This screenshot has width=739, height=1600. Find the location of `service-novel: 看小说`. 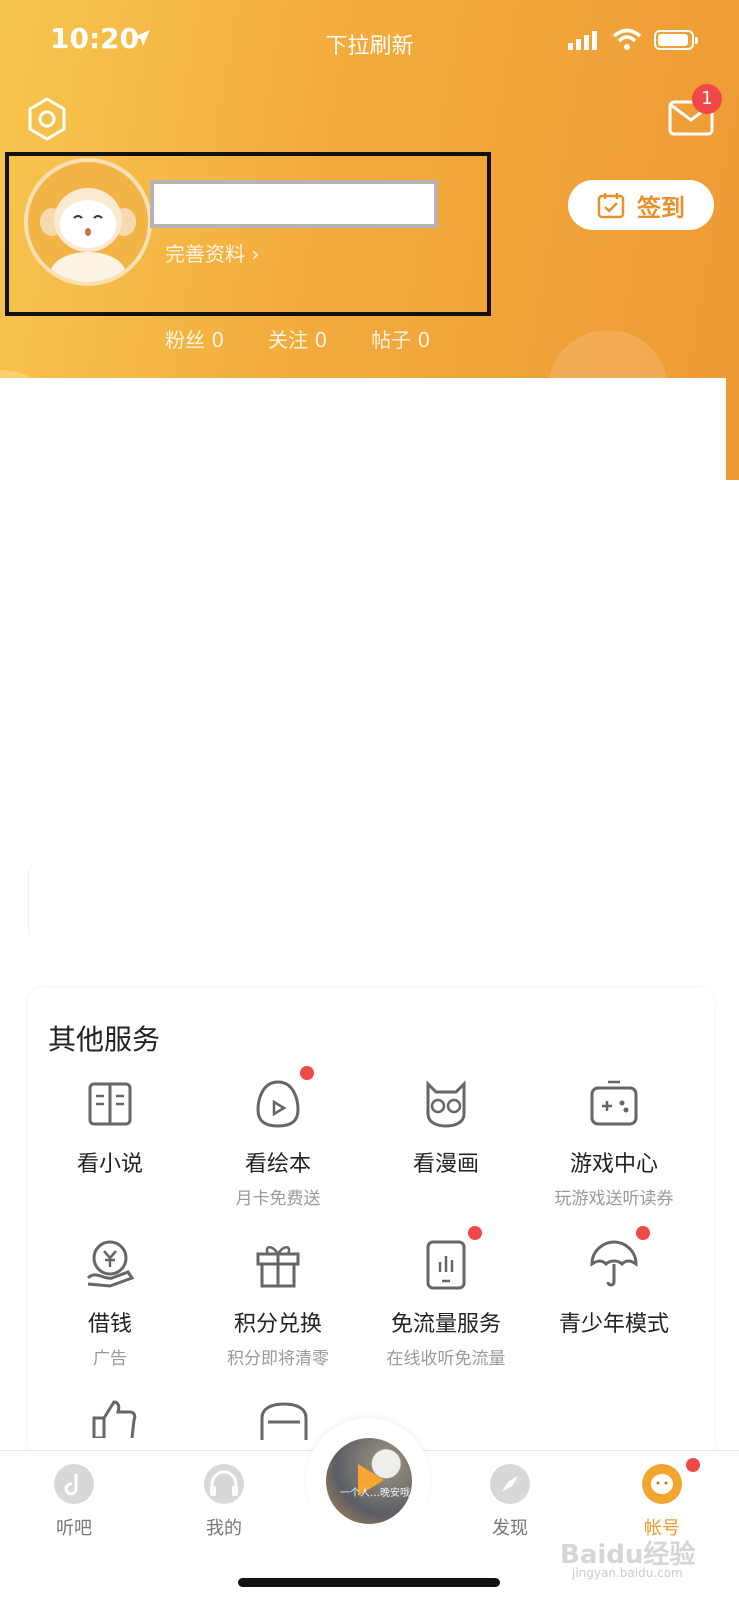

service-novel: 看小说 is located at coordinates (110, 1130).